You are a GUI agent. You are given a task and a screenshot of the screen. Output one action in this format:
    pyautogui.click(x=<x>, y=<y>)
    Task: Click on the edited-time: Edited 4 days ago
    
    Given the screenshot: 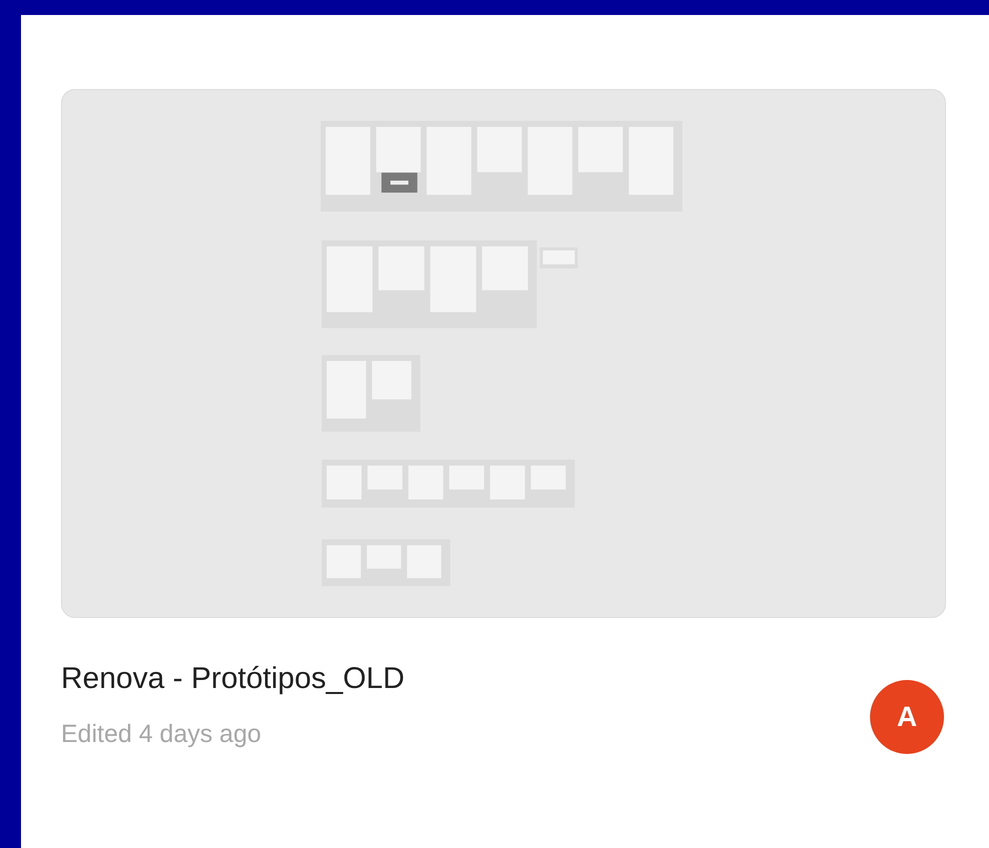 What is the action you would take?
    pyautogui.click(x=161, y=734)
    